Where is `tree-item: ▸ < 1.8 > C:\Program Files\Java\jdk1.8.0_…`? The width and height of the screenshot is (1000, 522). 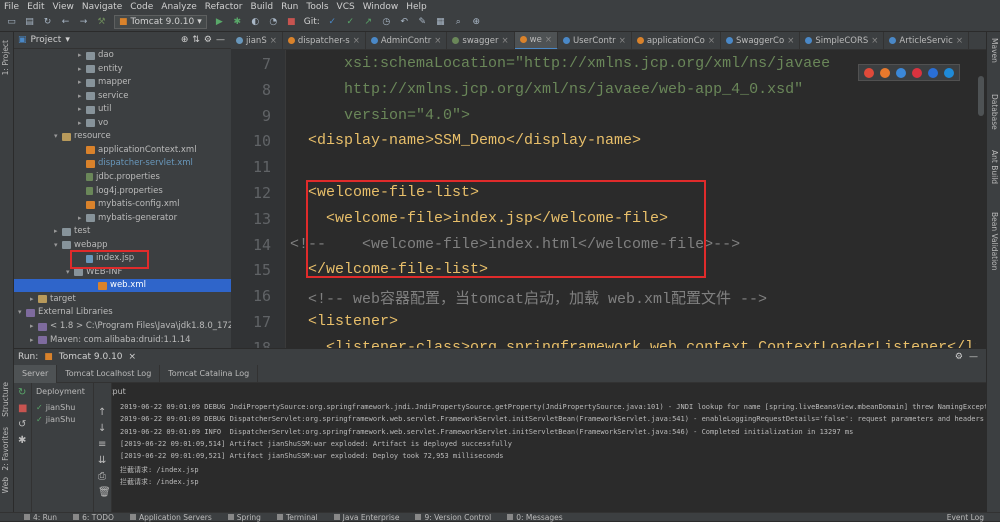
tree-item: ▸ < 1.8 > C:\Program Files\Java\jdk1.8.0_… is located at coordinates (130, 326).